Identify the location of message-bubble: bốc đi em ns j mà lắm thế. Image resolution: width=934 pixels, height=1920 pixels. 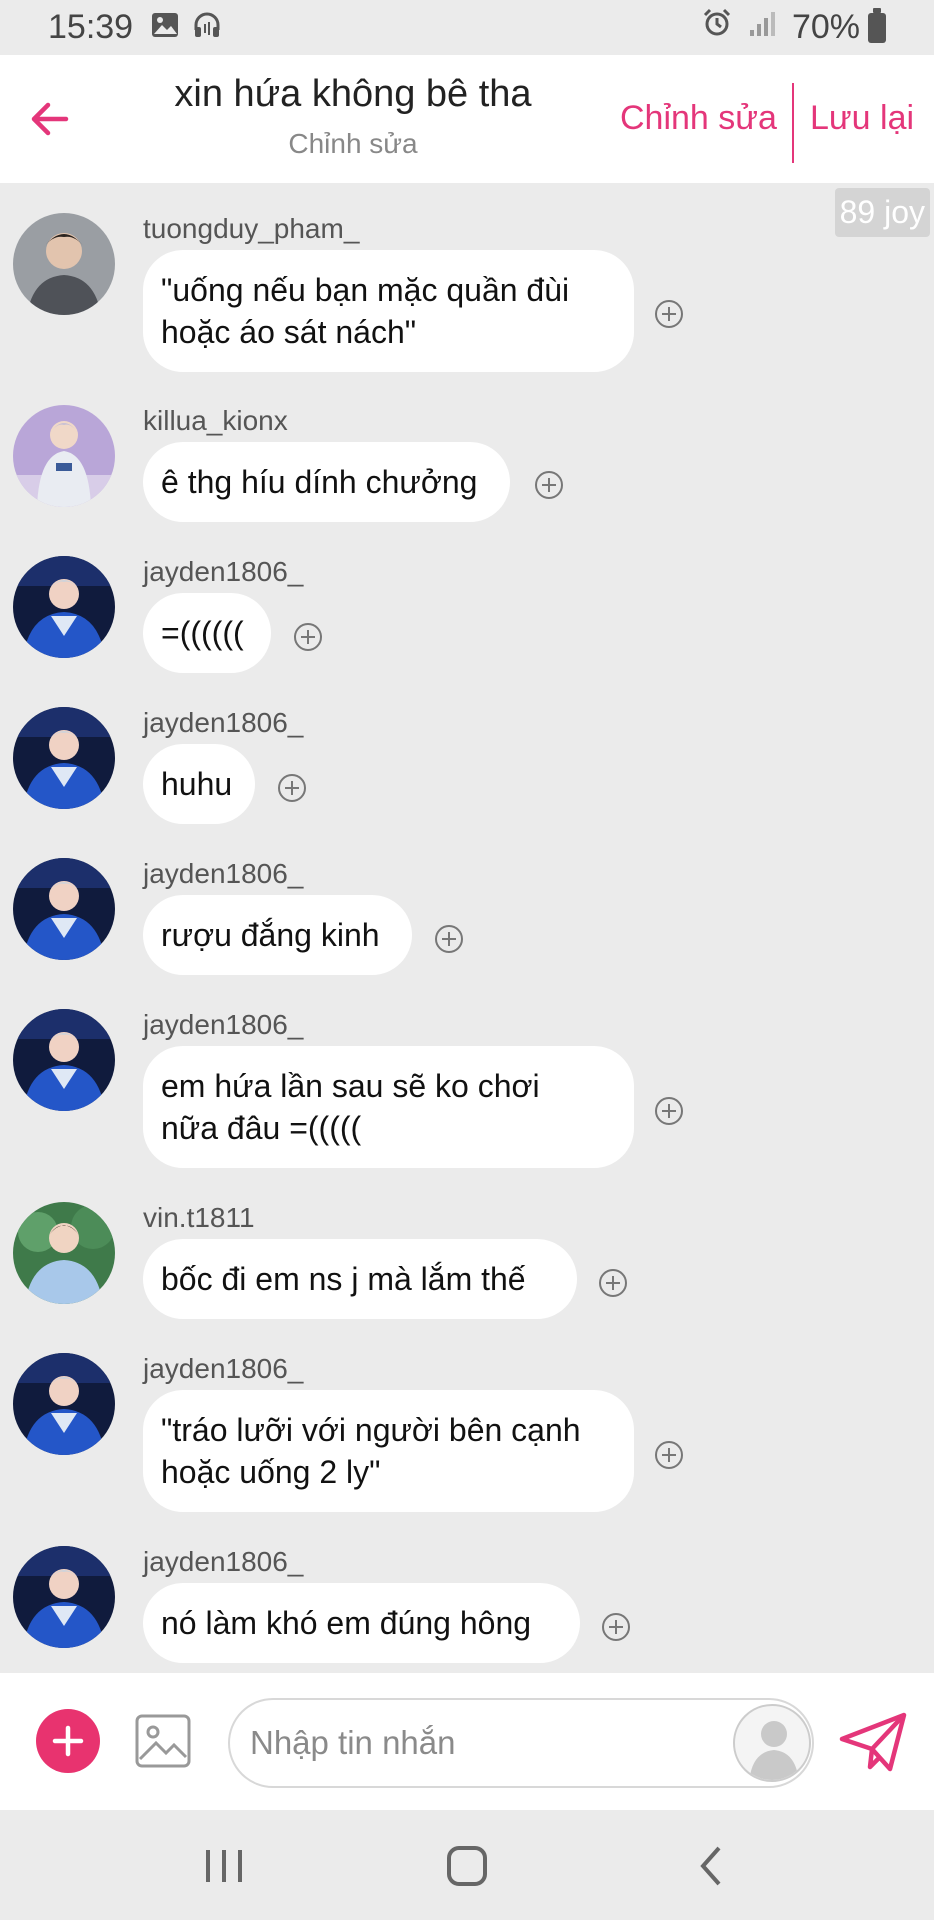
(360, 1279).